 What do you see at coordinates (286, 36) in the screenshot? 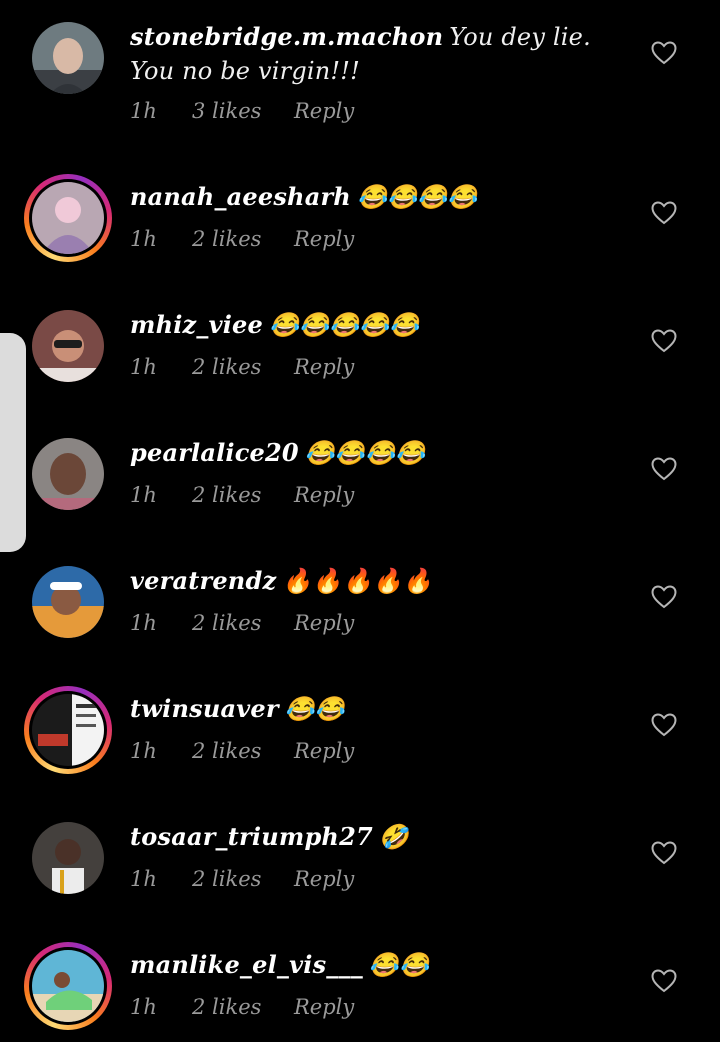
I see `comment-username: stonebridge.m.machon` at bounding box center [286, 36].